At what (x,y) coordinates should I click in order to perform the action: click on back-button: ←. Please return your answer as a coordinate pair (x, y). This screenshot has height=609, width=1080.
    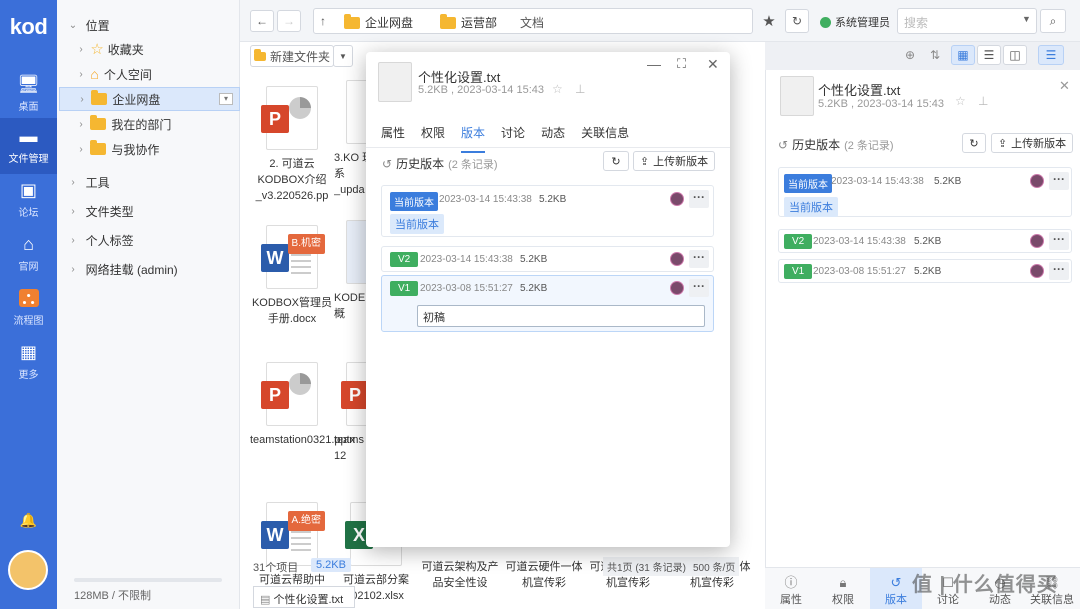
    Looking at the image, I should click on (262, 21).